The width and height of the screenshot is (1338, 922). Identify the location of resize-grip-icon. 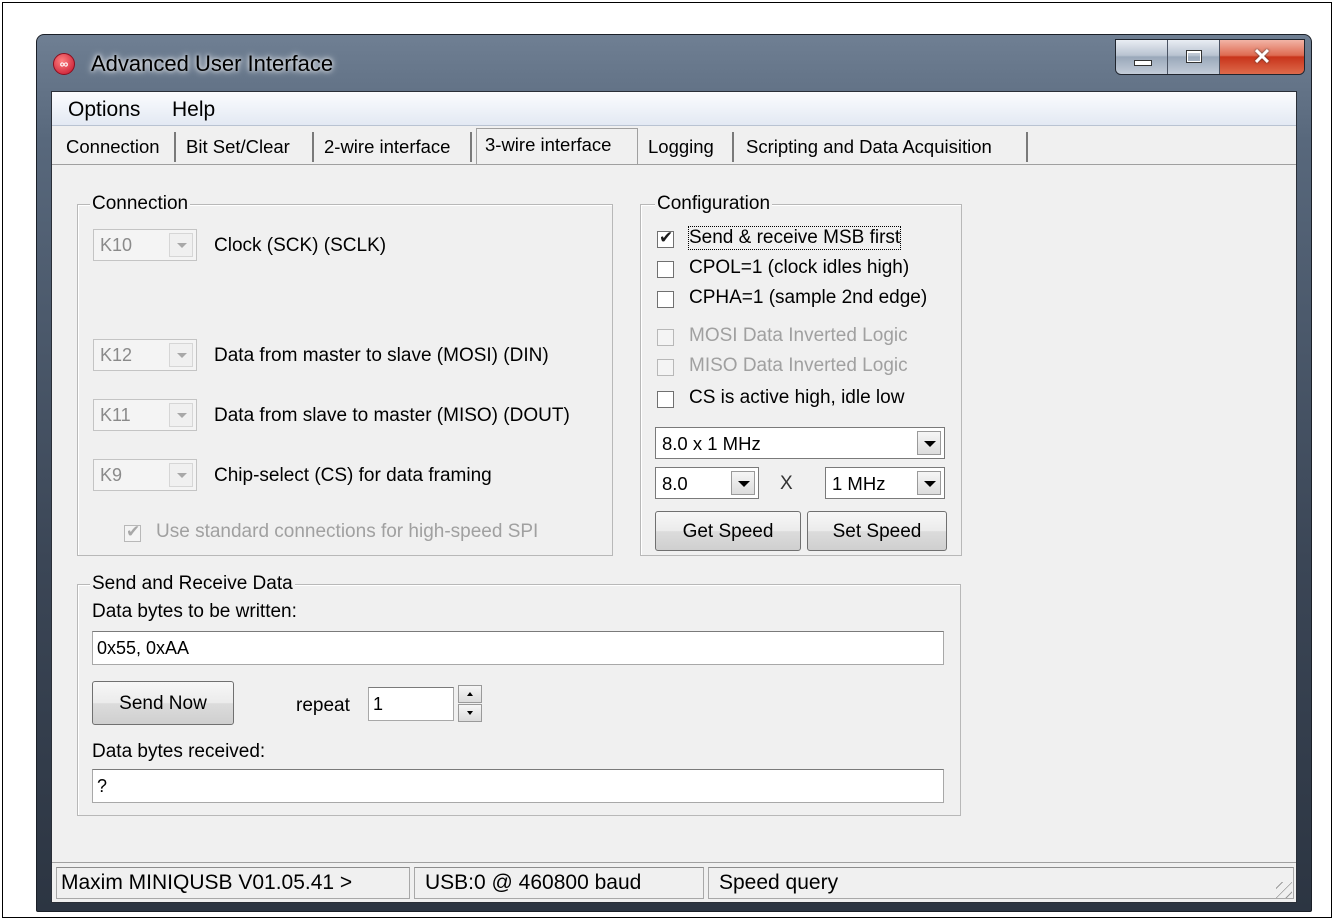
(1284, 890).